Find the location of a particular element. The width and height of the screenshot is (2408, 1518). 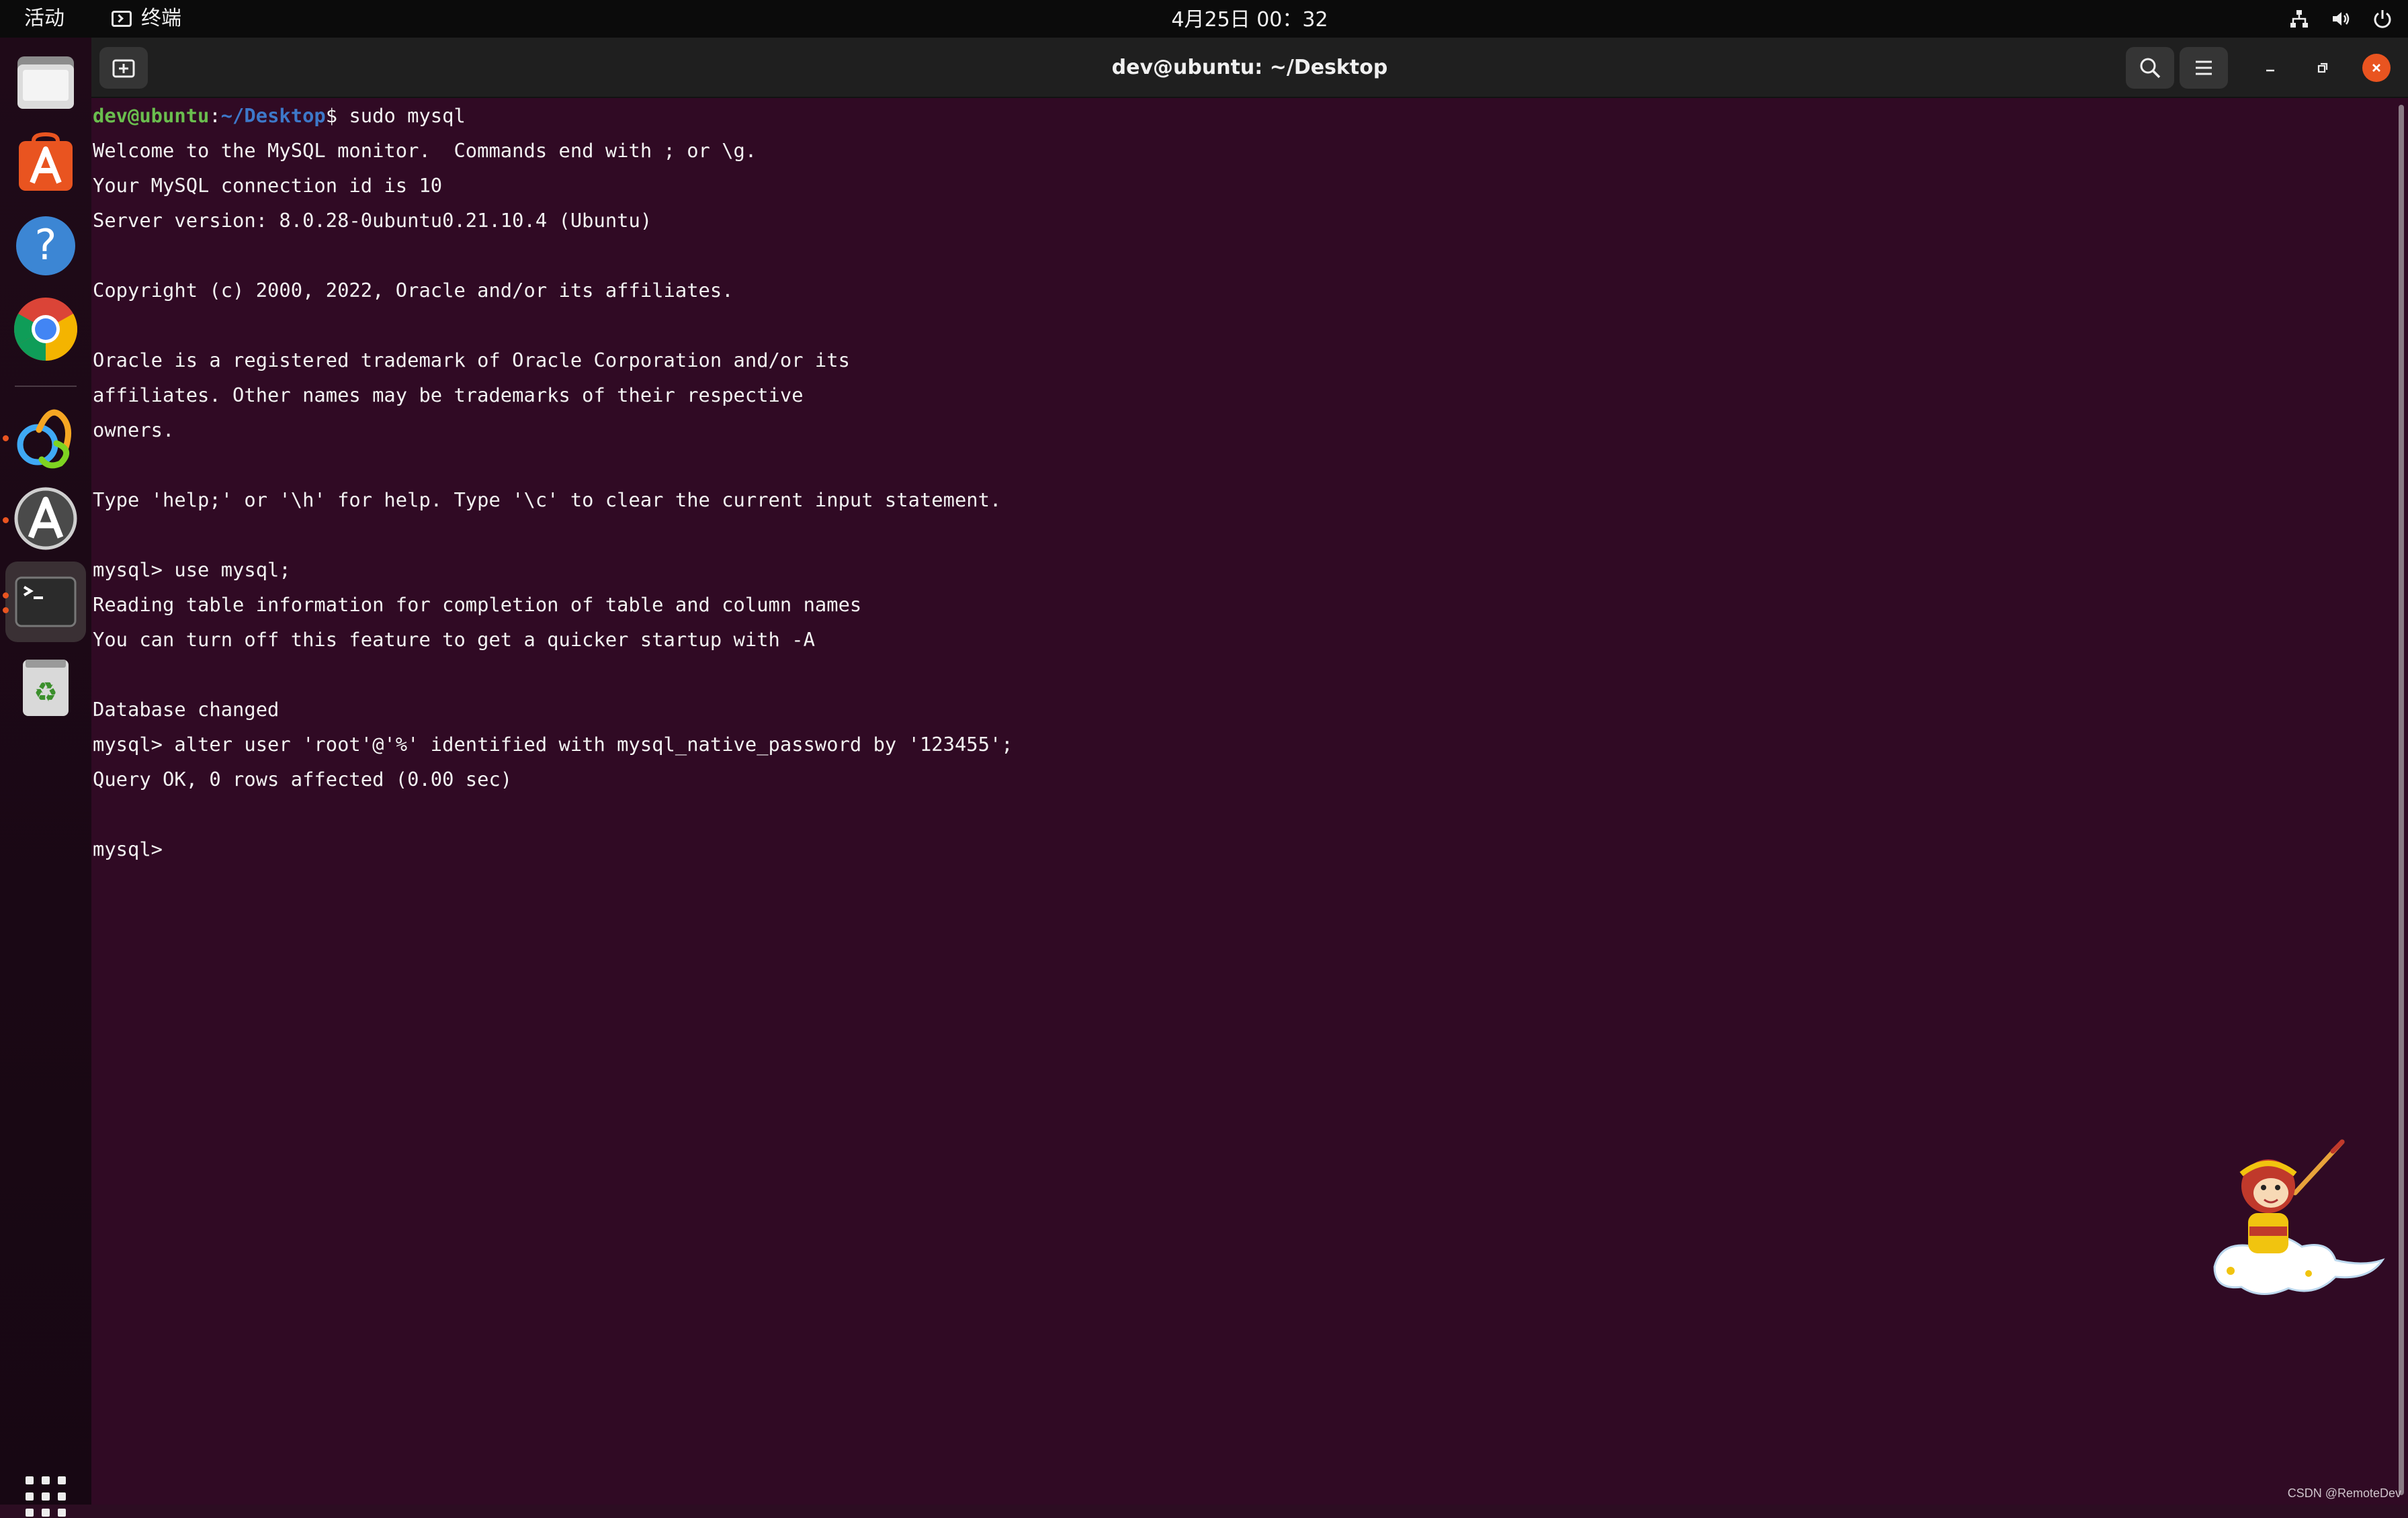

dock-item-navicat is located at coordinates (45, 436).